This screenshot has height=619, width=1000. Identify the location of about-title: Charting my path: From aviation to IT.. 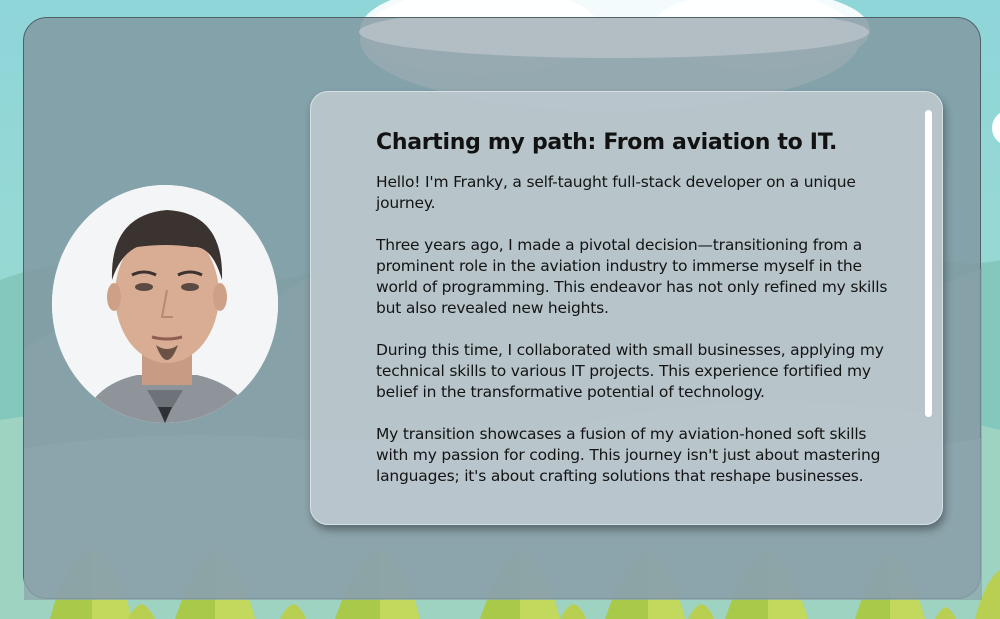
(607, 142).